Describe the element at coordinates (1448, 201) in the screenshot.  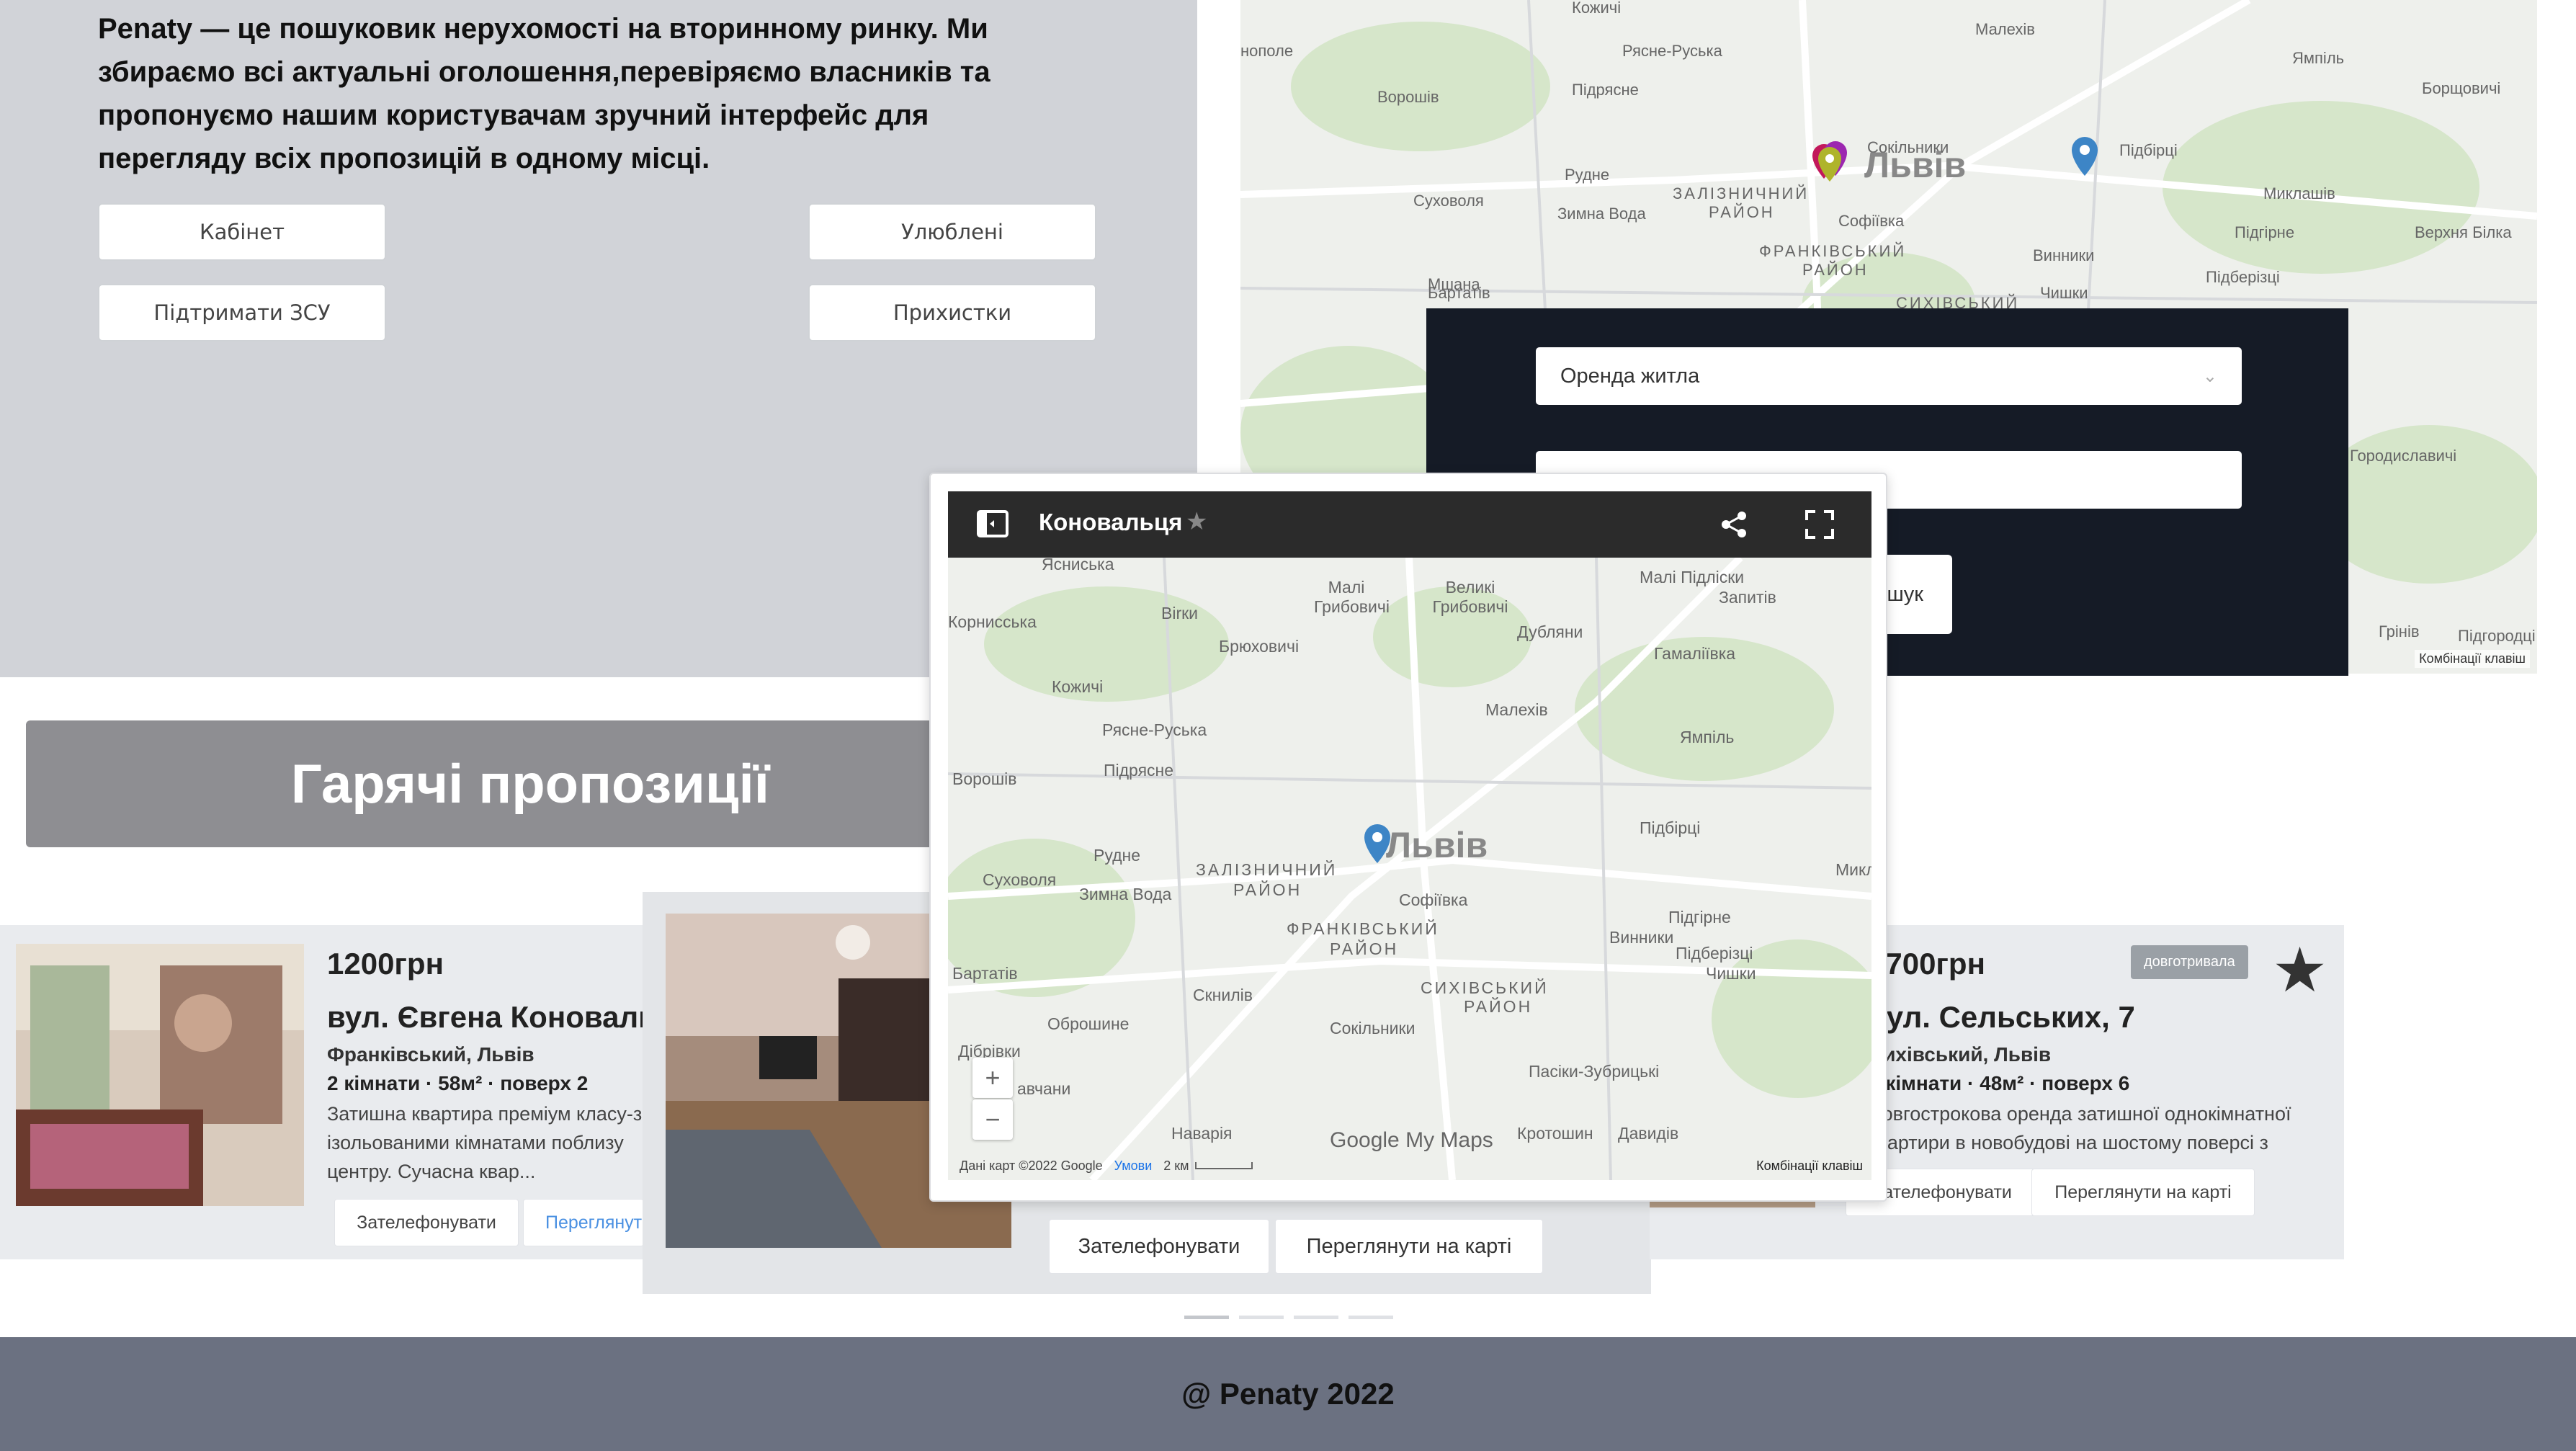
I see `map-label: Суховоля` at that location.